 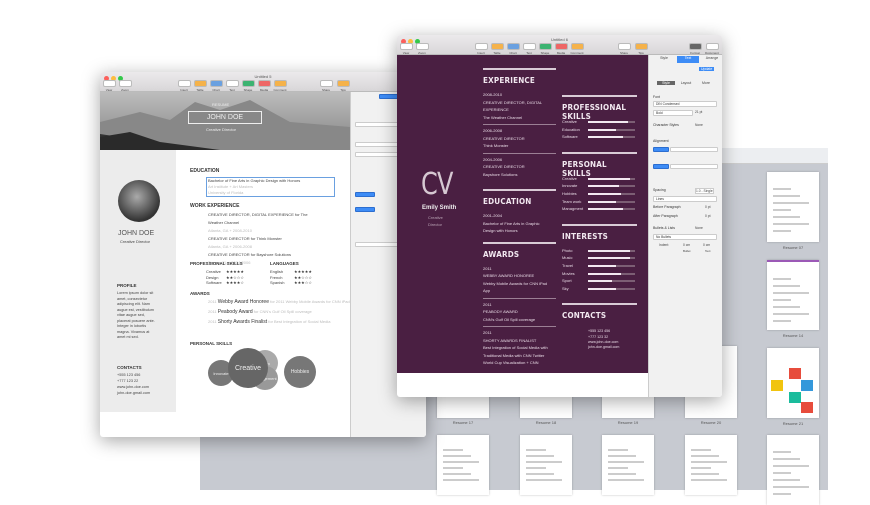 What do you see at coordinates (628, 422) in the screenshot?
I see `thumbnail-label: Resume 19` at bounding box center [628, 422].